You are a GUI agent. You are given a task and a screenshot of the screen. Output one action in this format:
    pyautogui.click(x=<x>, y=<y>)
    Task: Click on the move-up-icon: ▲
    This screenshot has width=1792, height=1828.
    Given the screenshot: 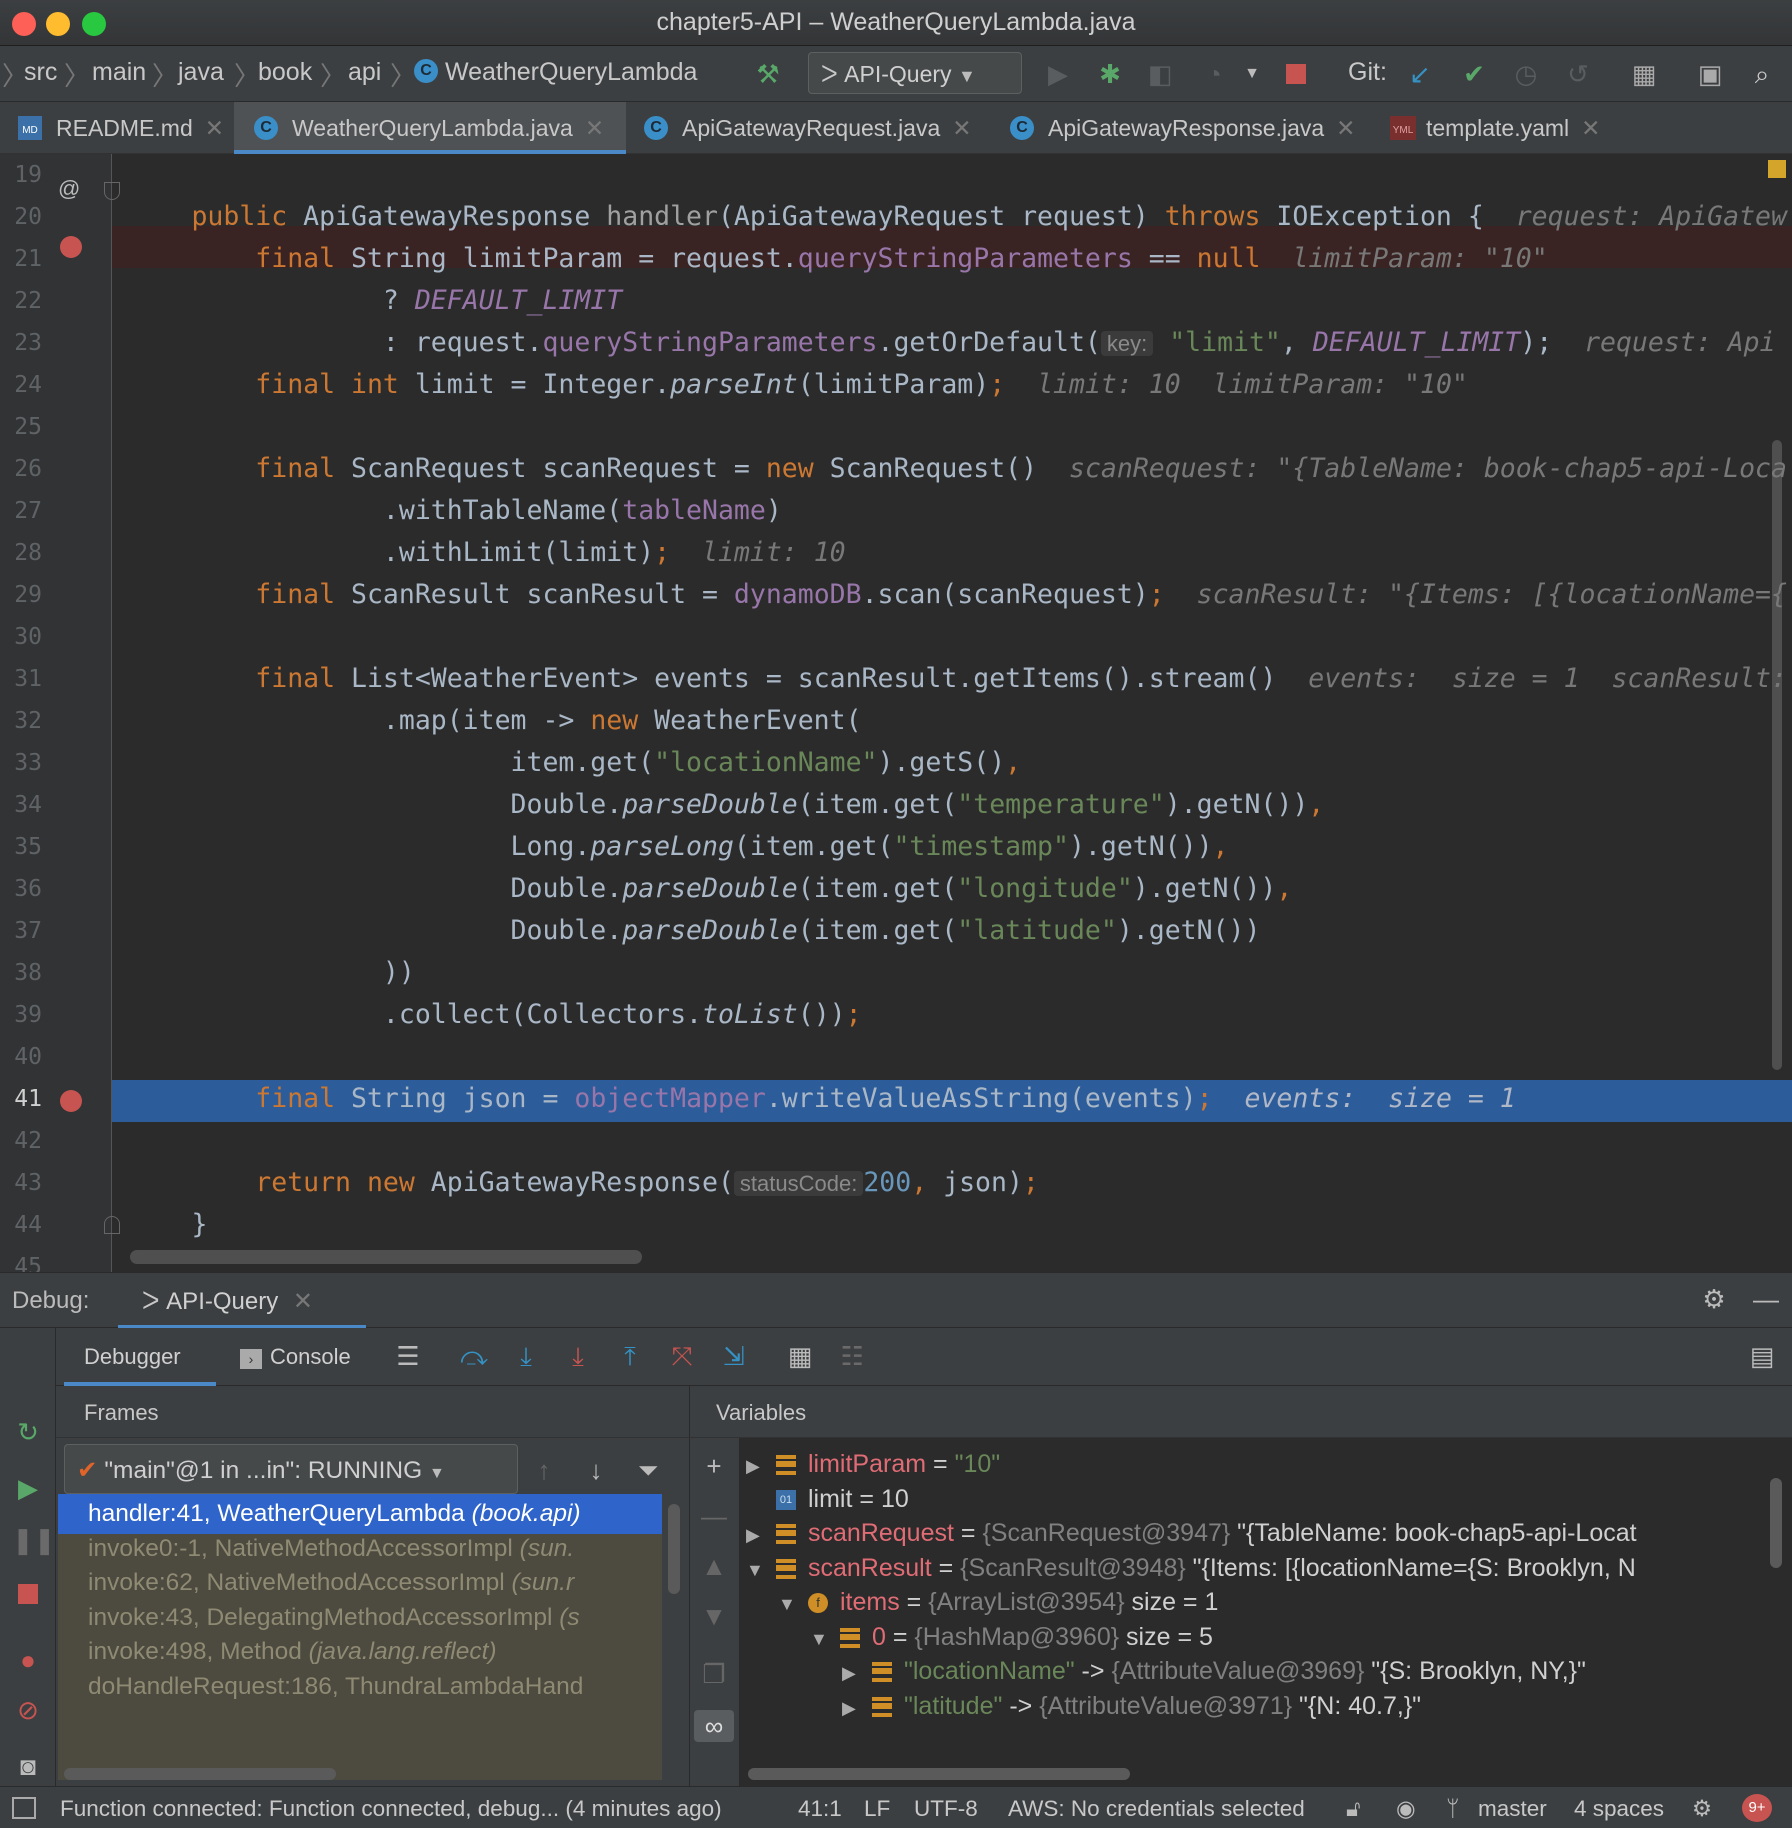 What is the action you would take?
    pyautogui.click(x=714, y=1566)
    